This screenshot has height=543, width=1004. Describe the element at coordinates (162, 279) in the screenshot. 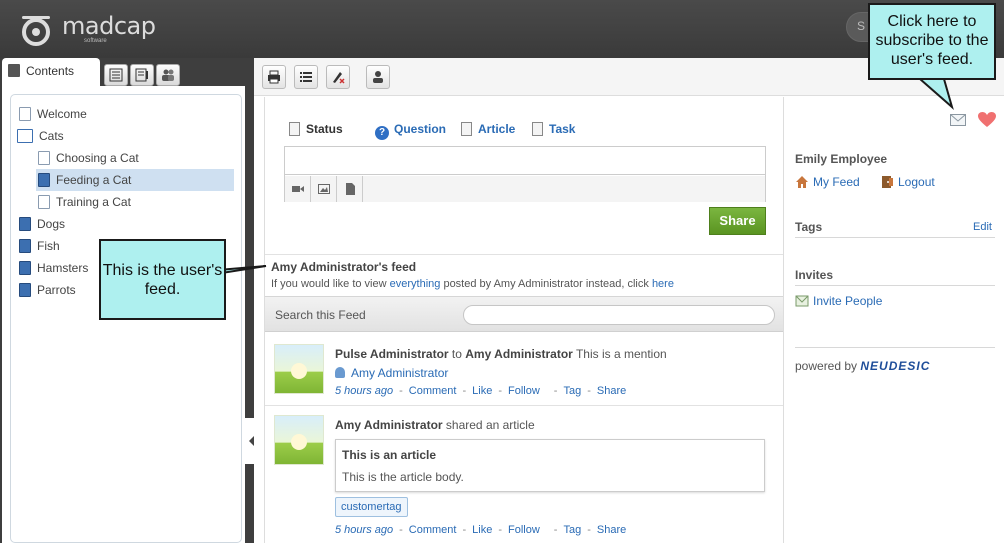

I see `feed-callout: This is the user's feed.` at that location.